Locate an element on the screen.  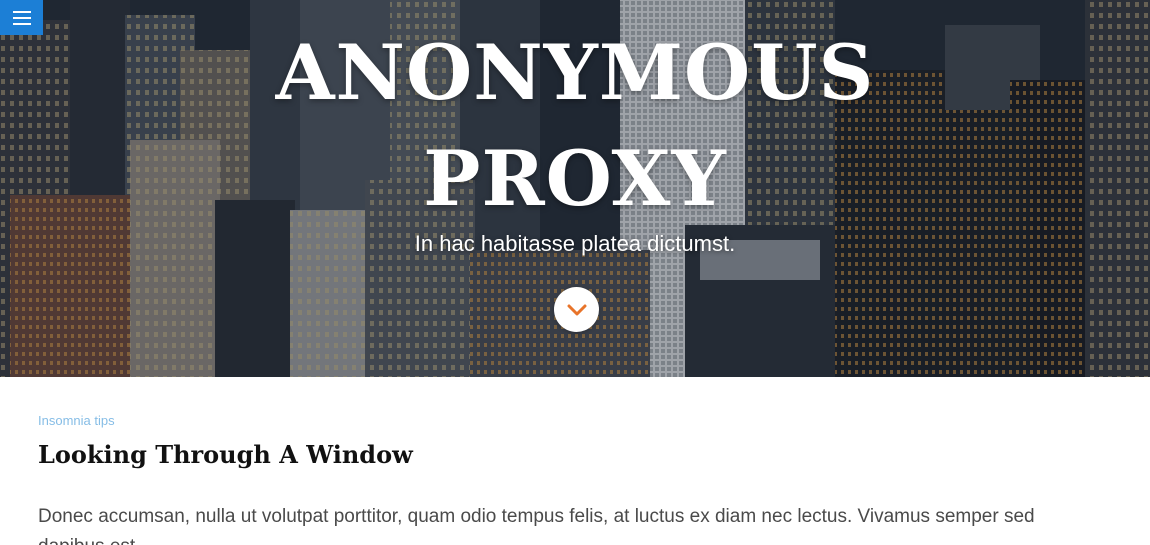
site-tagline: In hac habitasse platea dictumst. is located at coordinates (575, 243).